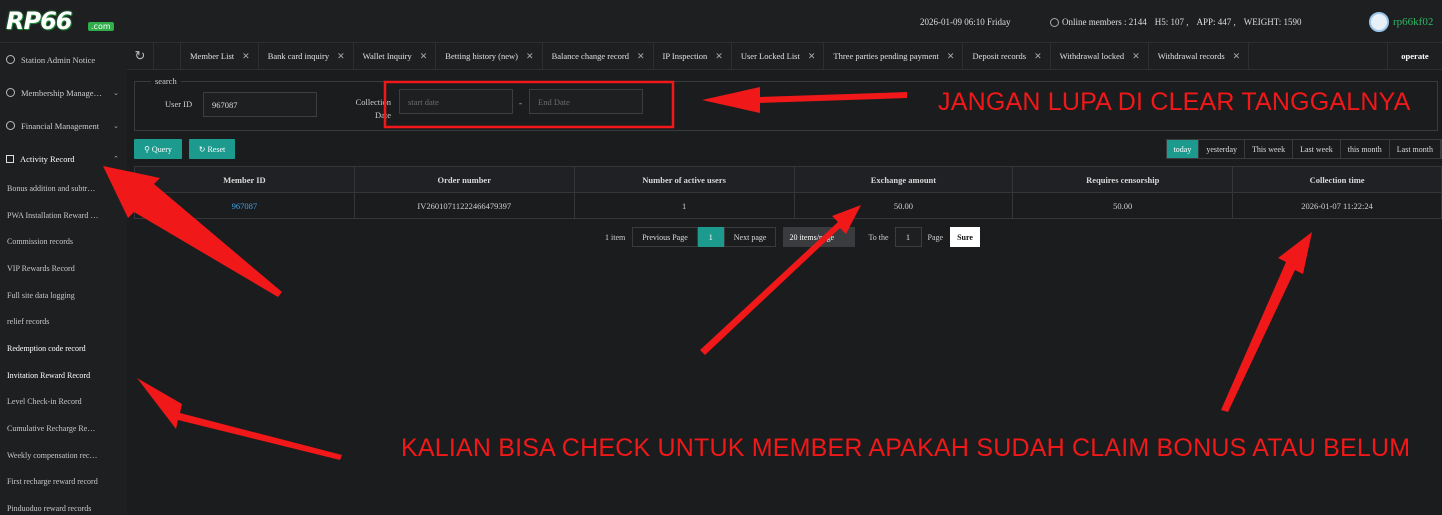  I want to click on arrow-to-collection-time, so click(1266, 322).